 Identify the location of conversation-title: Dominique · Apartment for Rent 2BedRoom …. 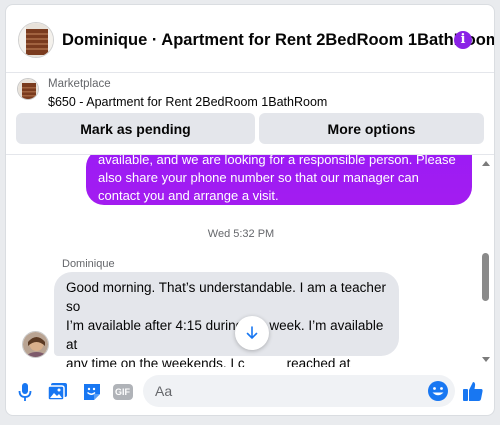
(278, 40).